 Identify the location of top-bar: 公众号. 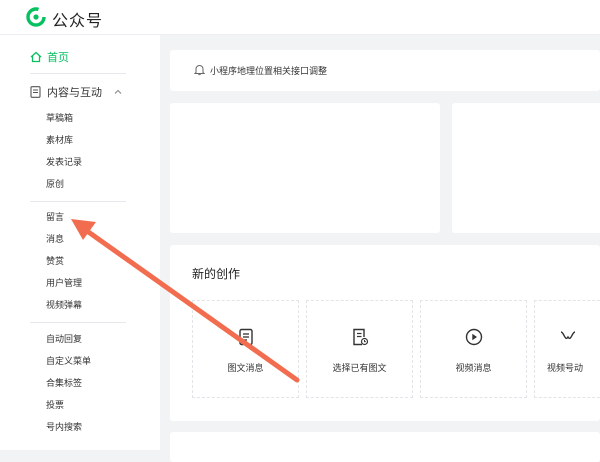
(300, 17).